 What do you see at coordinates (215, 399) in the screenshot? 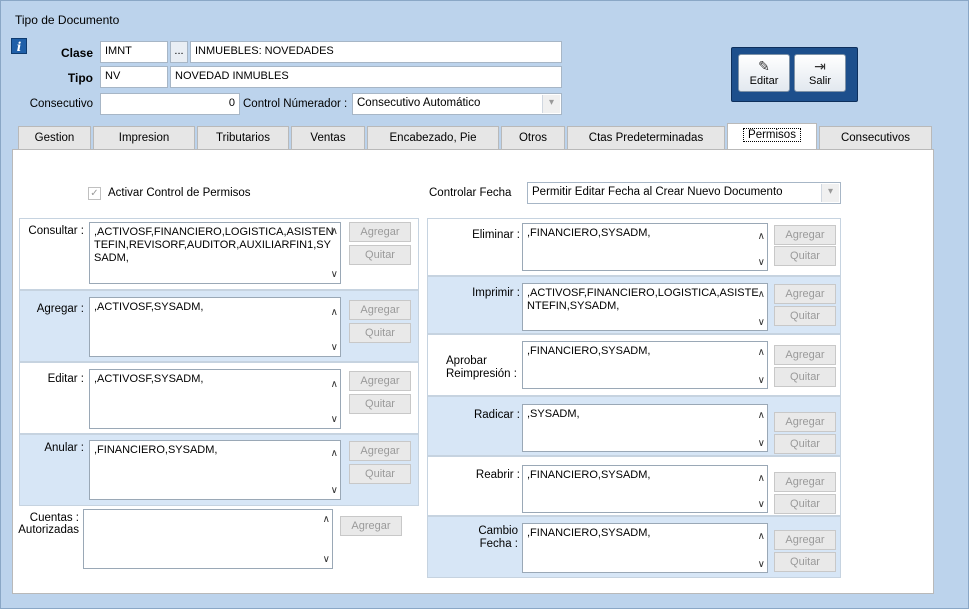
I see `editar-textarea: ,ACTIVOSF,SYSADM, ∧ ∨` at bounding box center [215, 399].